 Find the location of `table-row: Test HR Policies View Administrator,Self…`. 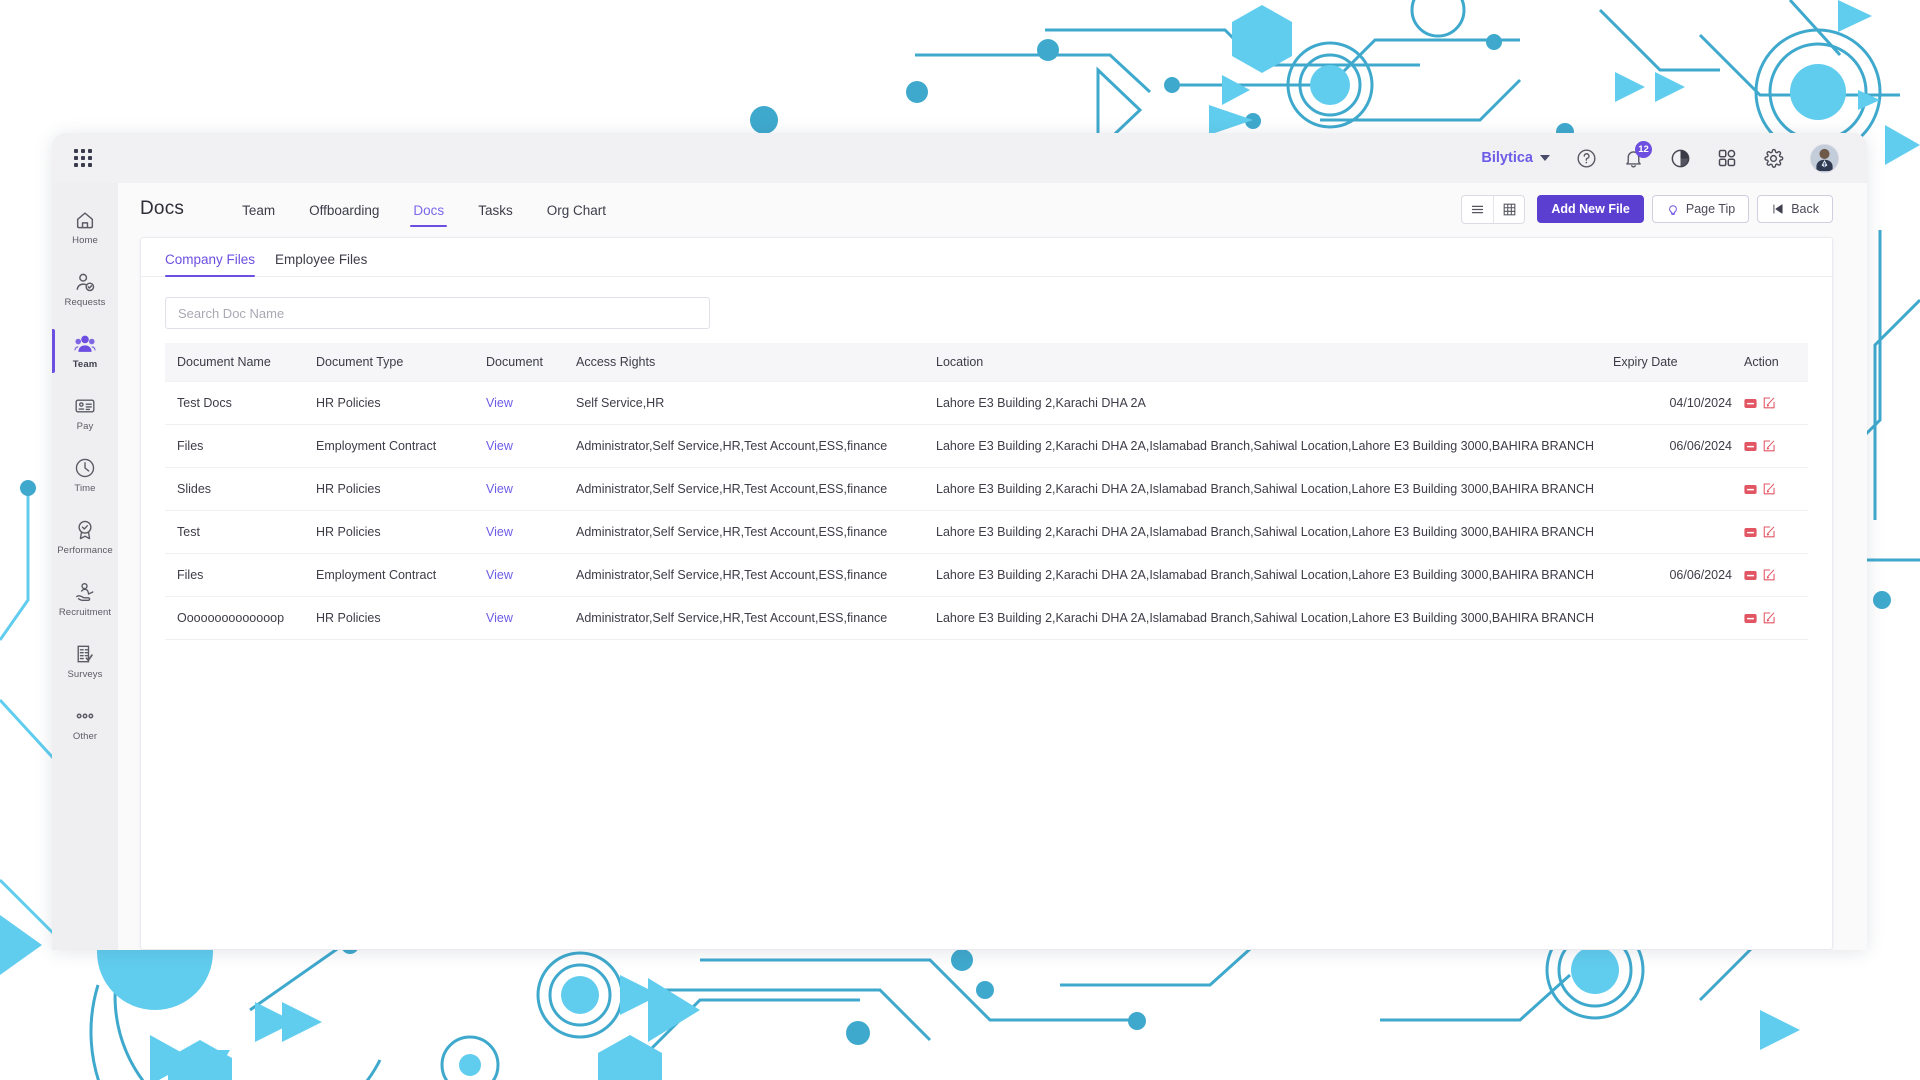

table-row: Test HR Policies View Administrator,Self… is located at coordinates (986, 532).